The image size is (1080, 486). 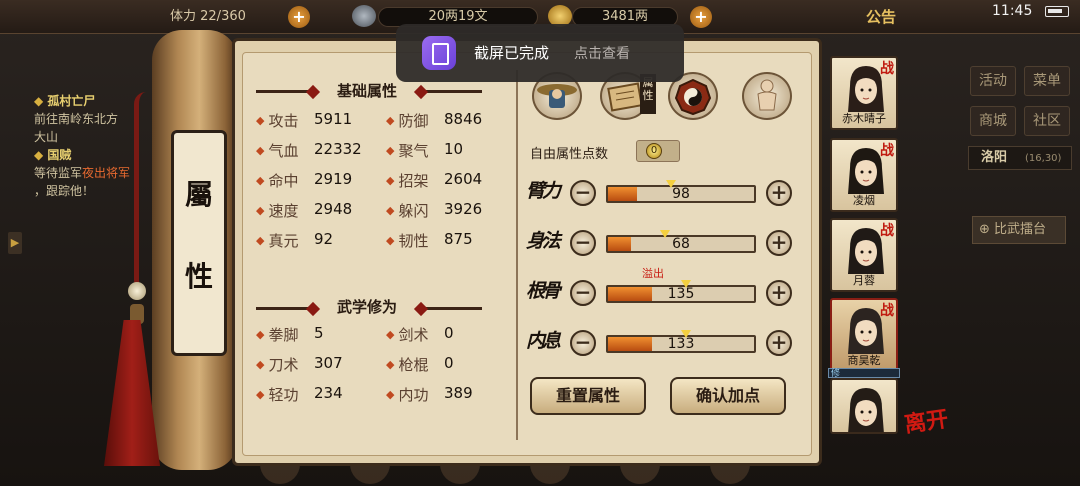 I want to click on character-card, so click(x=864, y=406).